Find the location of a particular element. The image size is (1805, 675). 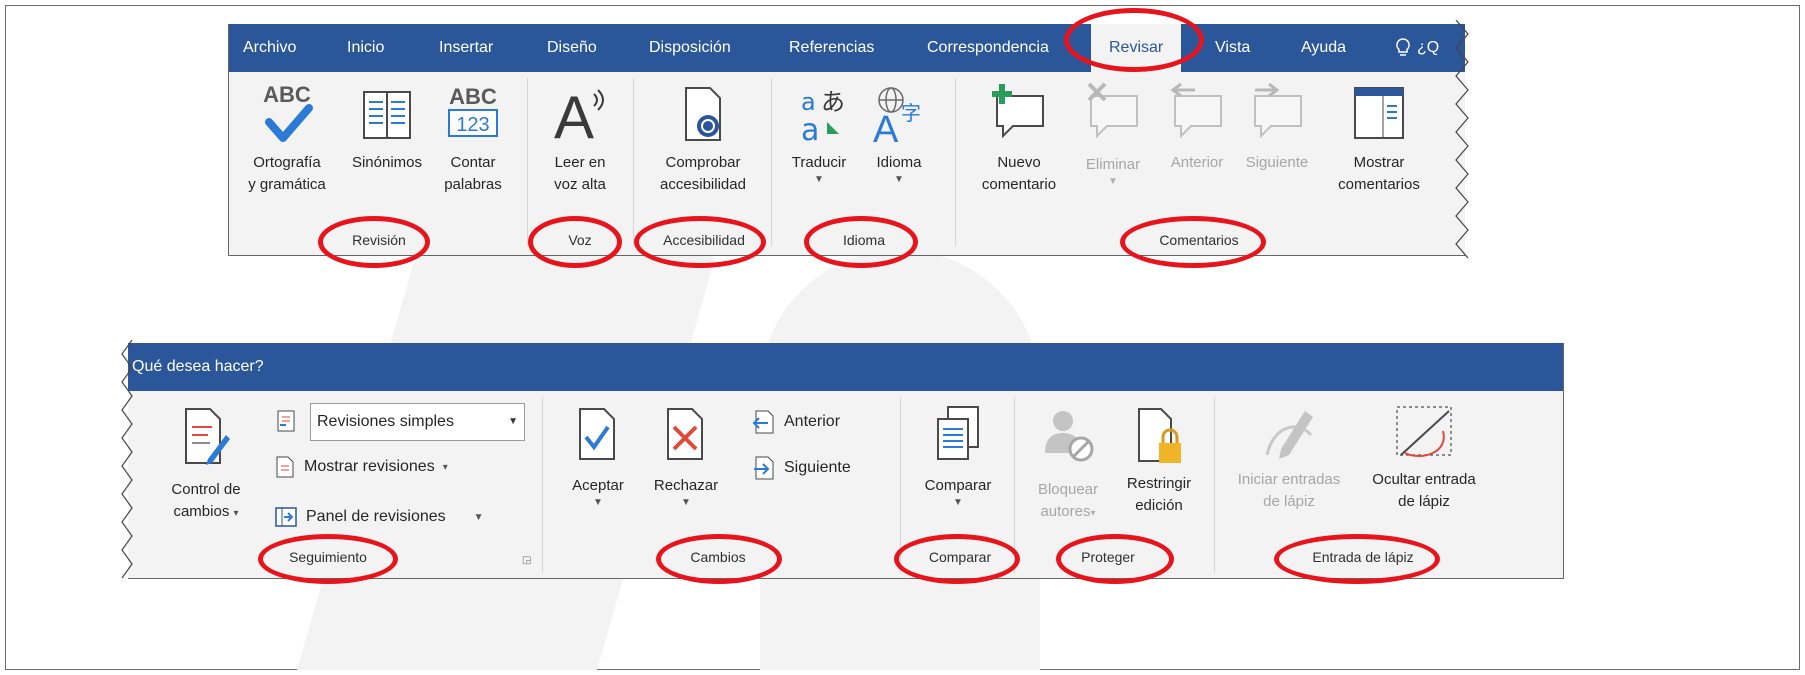

group-label-comparar: Comparar is located at coordinates (960, 557).